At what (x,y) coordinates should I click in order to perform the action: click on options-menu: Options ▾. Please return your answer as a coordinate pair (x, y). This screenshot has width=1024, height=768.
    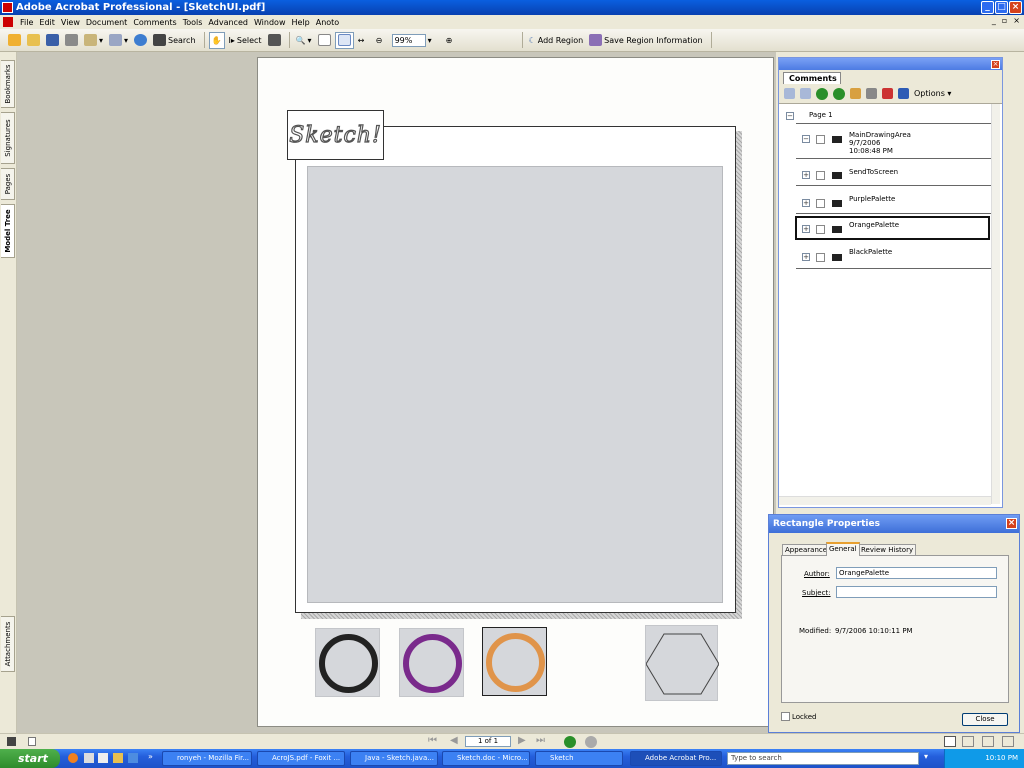
    Looking at the image, I should click on (932, 93).